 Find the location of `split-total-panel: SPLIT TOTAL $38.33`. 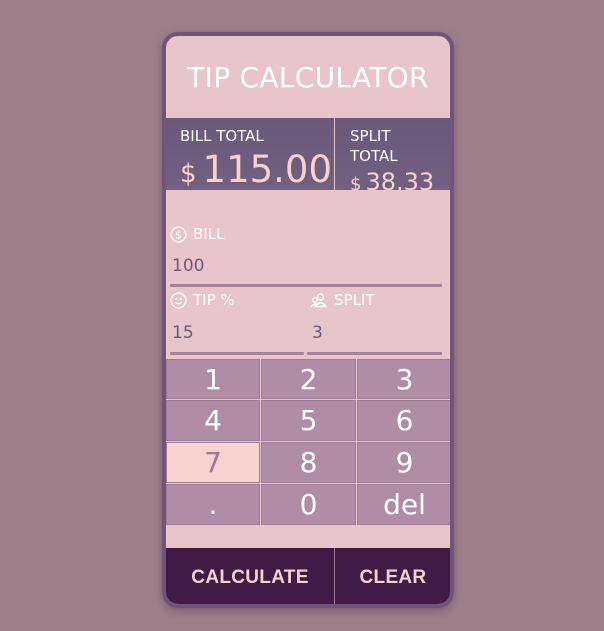

split-total-panel: SPLIT TOTAL $38.33 is located at coordinates (392, 154).